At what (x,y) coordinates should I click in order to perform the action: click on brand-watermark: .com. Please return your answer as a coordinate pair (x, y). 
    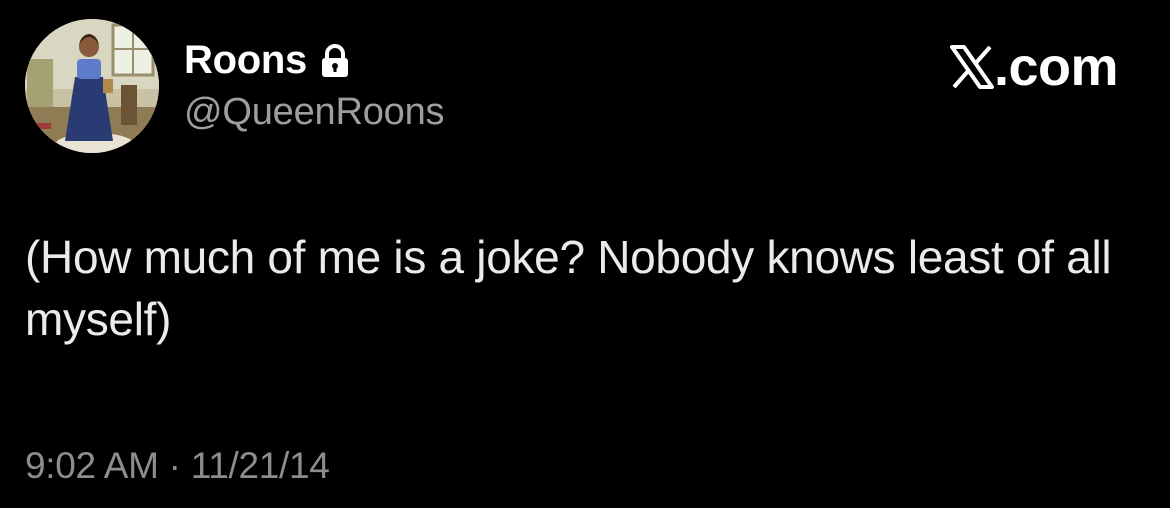
    Looking at the image, I should click on (1034, 67).